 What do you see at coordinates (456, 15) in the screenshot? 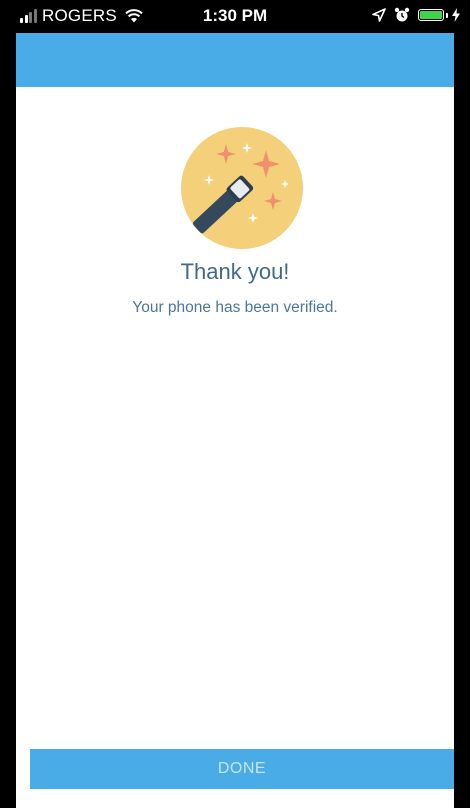
I see `charging-icon` at bounding box center [456, 15].